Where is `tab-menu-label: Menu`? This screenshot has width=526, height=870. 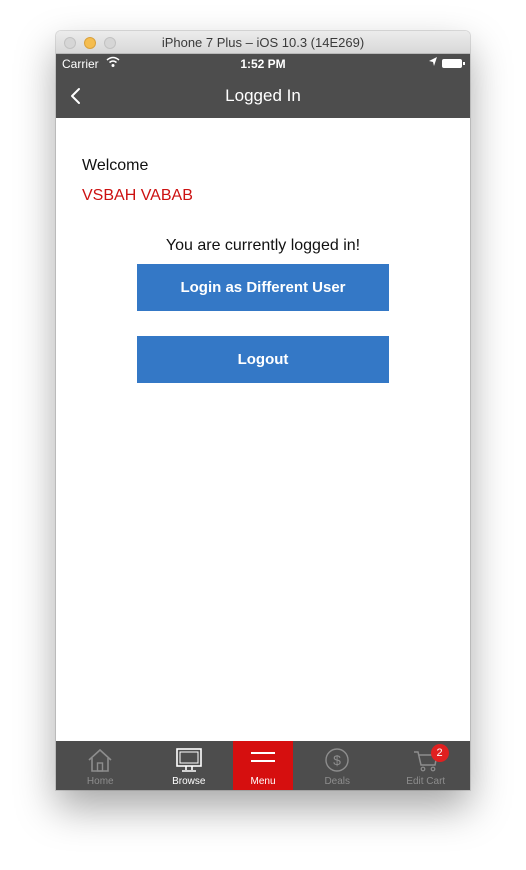
tab-menu-label: Menu is located at coordinates (263, 781).